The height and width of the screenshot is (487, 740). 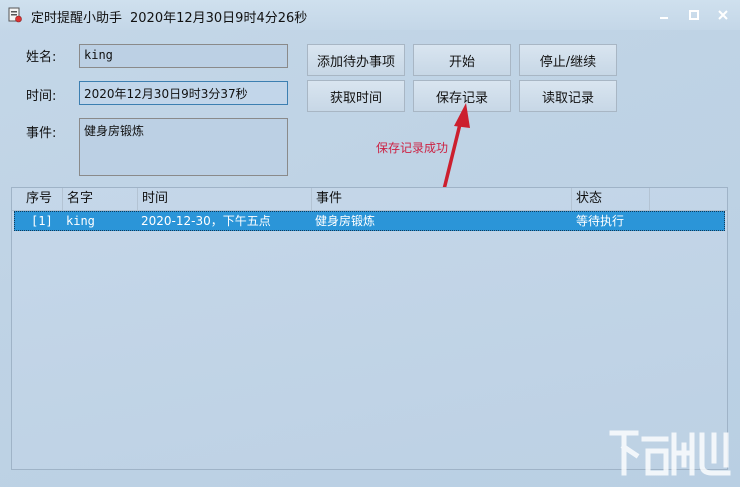 What do you see at coordinates (183, 56) in the screenshot?
I see `name-field: king` at bounding box center [183, 56].